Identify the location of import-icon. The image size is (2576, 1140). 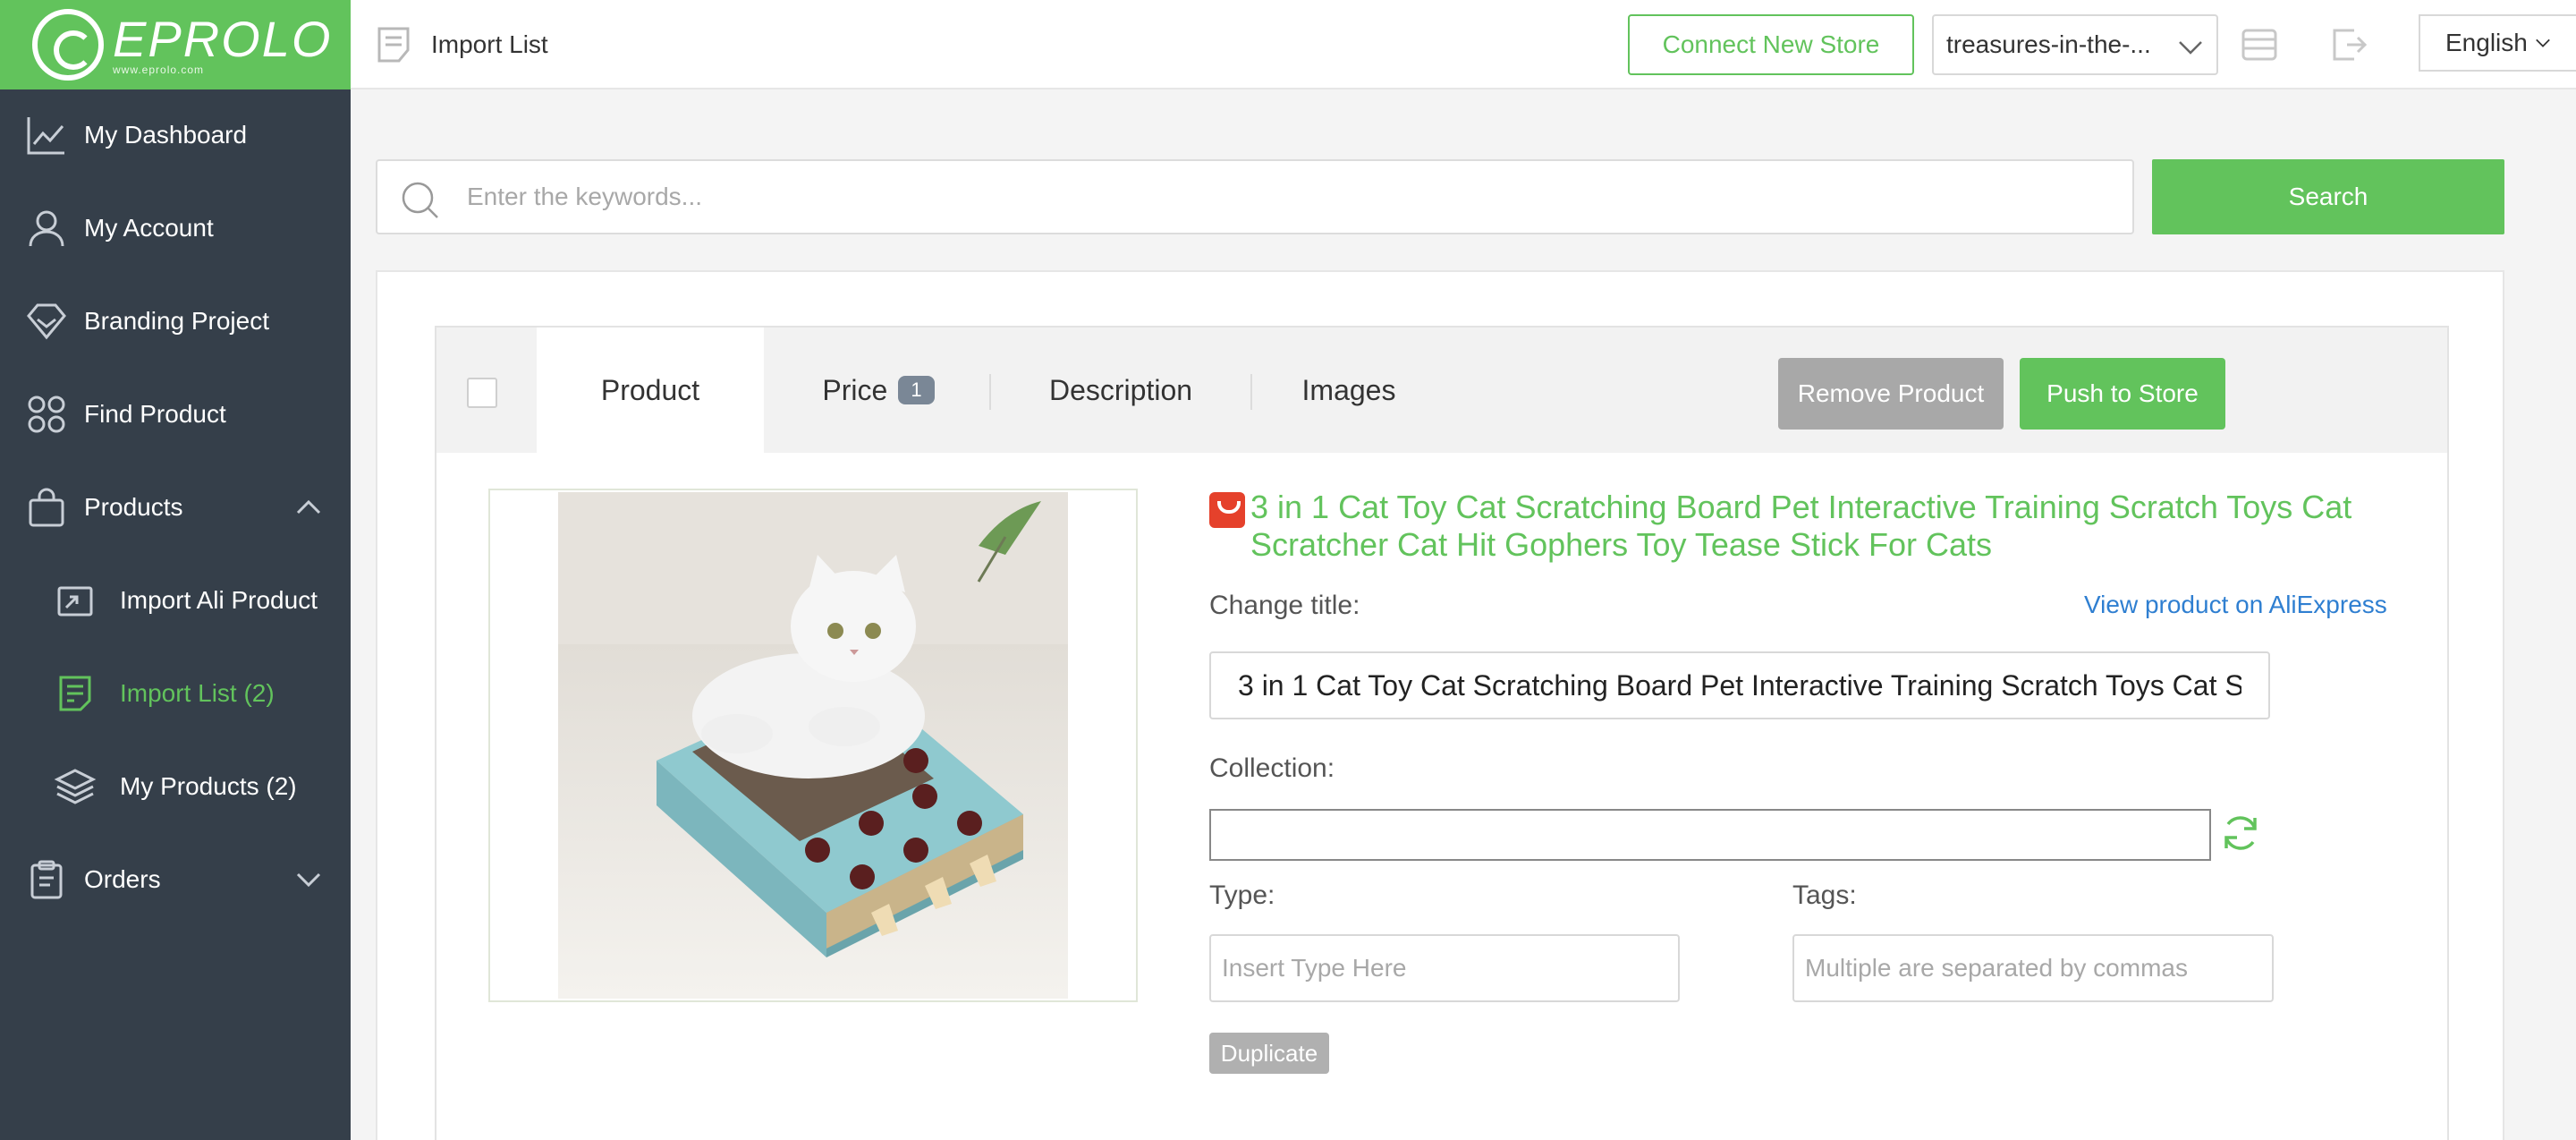
(75, 601).